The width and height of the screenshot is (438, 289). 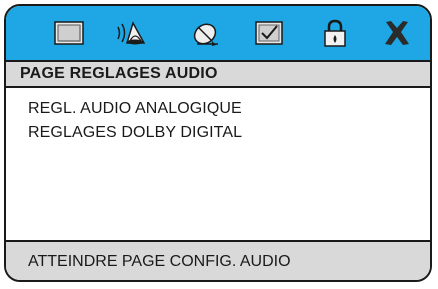 I want to click on close-icon, so click(x=397, y=33).